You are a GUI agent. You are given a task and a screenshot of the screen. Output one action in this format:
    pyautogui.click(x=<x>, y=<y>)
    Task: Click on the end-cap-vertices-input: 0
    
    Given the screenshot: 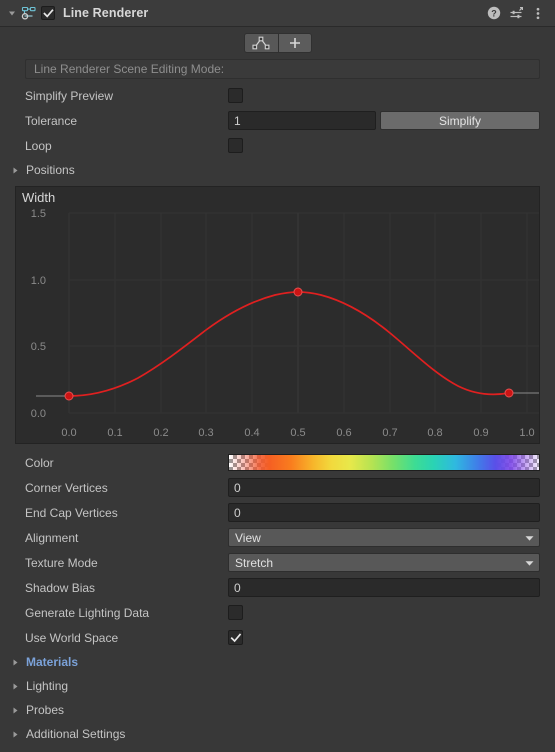 What is the action you would take?
    pyautogui.click(x=384, y=512)
    